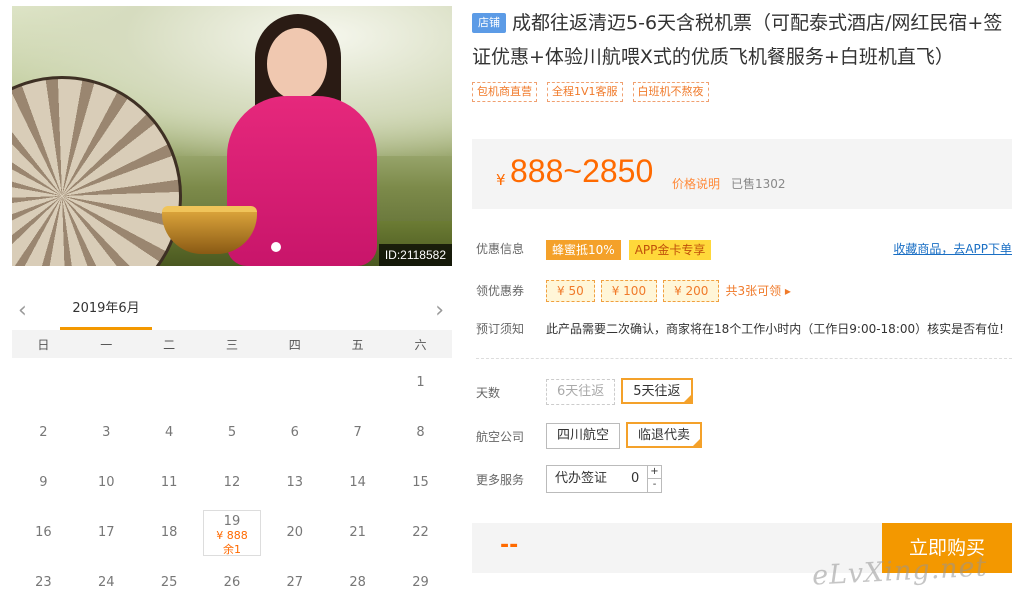 Image resolution: width=1018 pixels, height=605 pixels. Describe the element at coordinates (358, 533) in the screenshot. I see `calendar-day: 21` at that location.